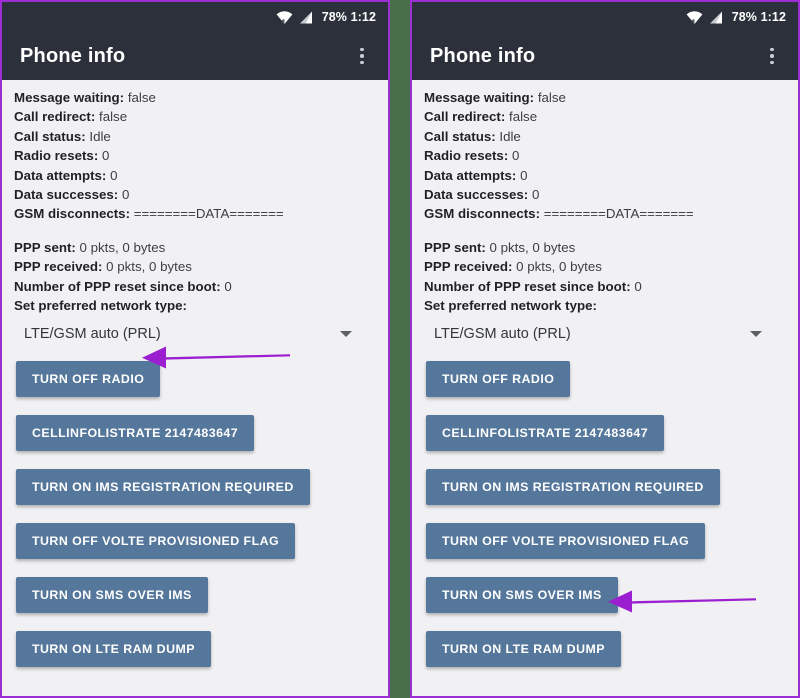 This screenshot has width=800, height=698. I want to click on status-icons-right: 78% 1:12, so click(736, 17).